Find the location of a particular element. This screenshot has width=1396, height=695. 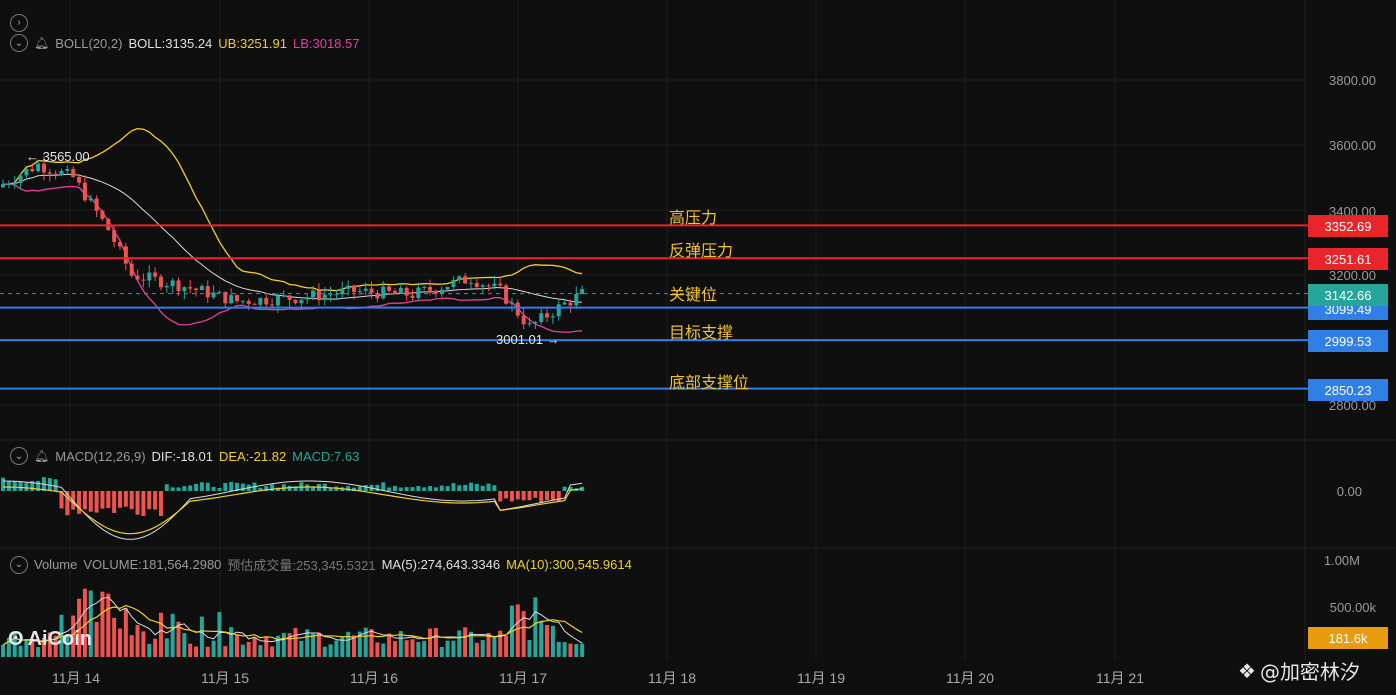

boll-name: BOLL(20,2) is located at coordinates (88, 43).